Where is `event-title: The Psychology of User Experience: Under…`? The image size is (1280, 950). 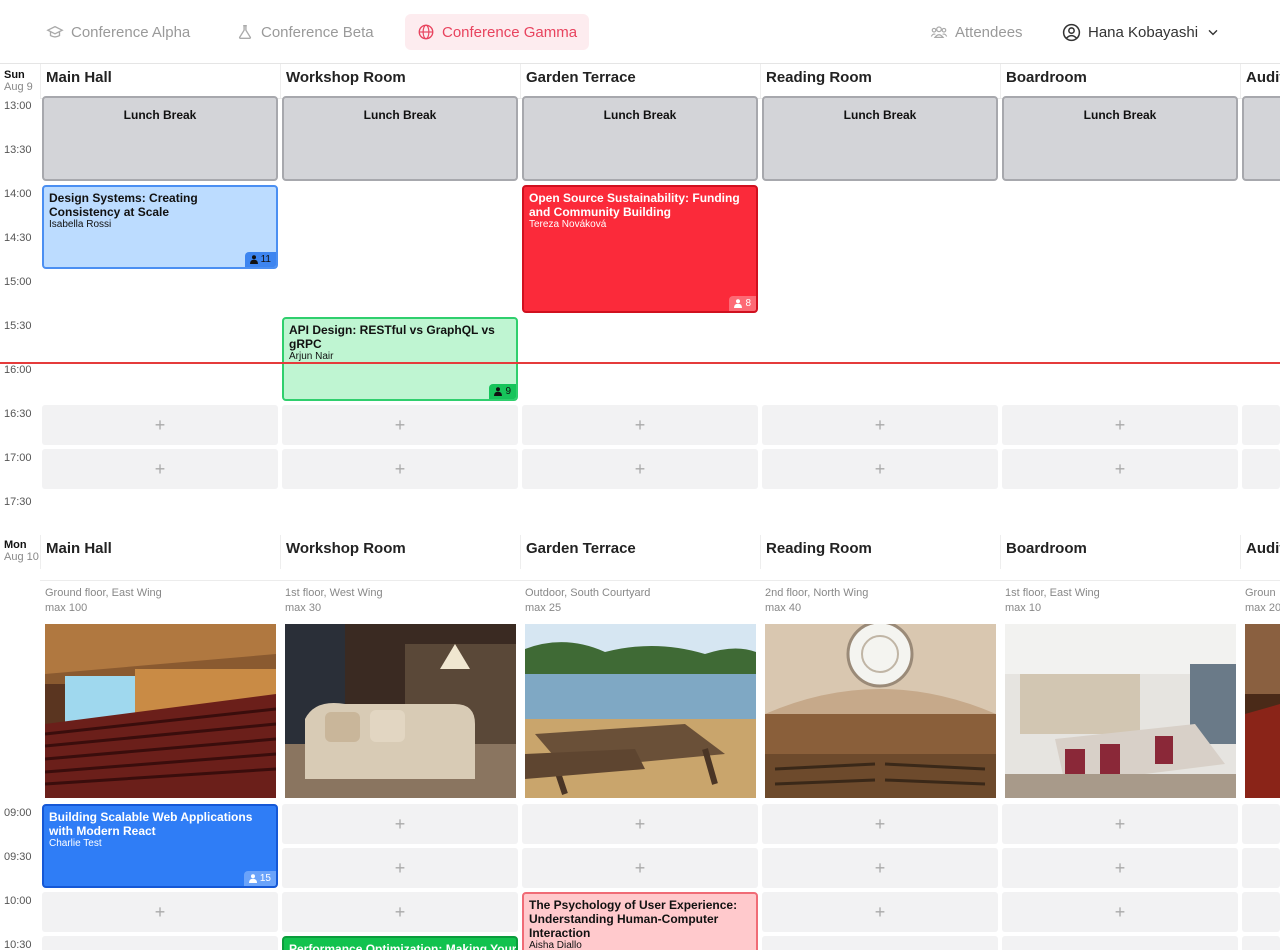
event-title: The Psychology of User Experience: Under… is located at coordinates (633, 919).